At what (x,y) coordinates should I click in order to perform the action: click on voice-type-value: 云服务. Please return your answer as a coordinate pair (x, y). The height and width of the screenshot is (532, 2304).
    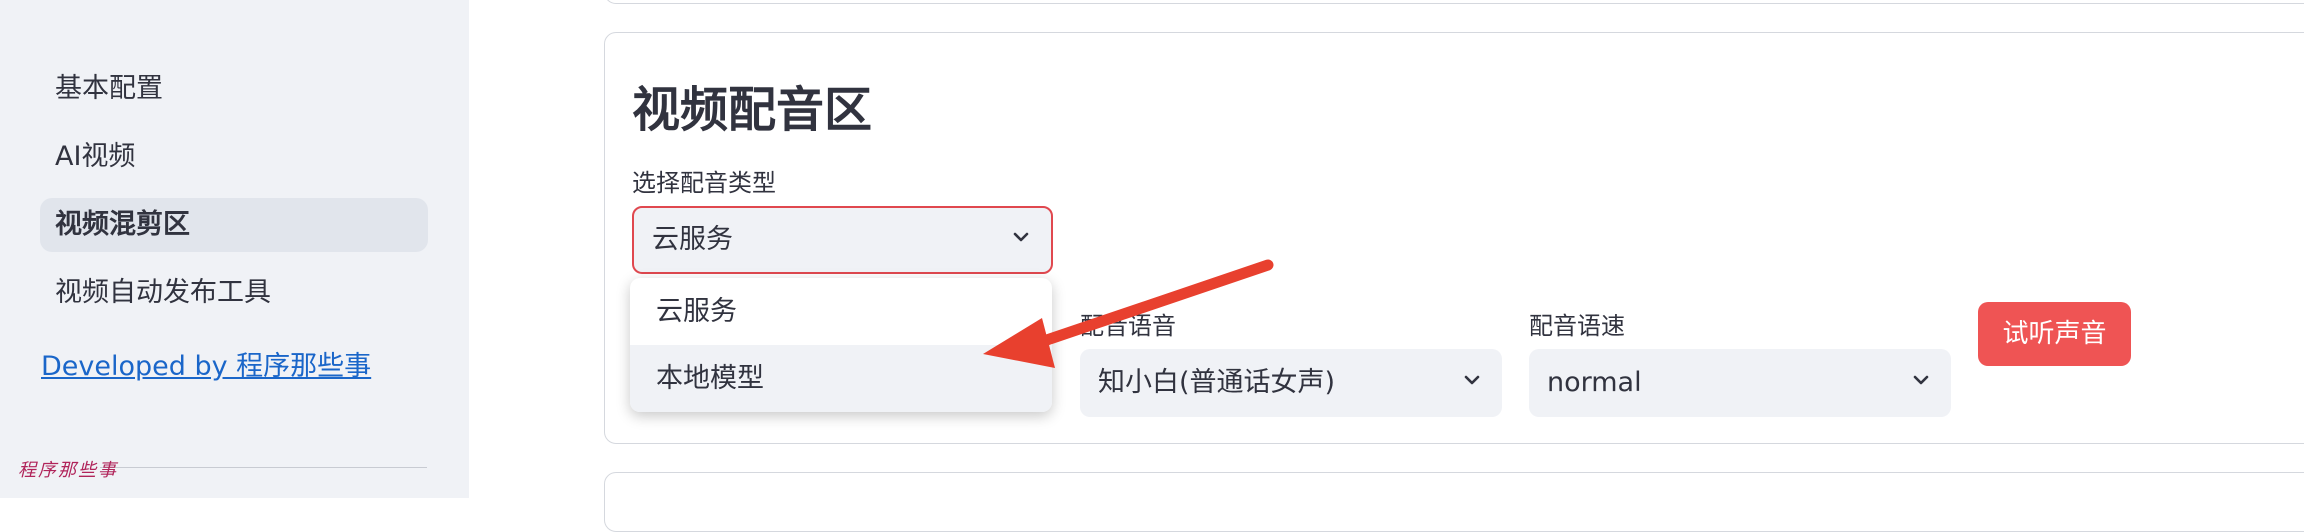
    Looking at the image, I should click on (692, 239).